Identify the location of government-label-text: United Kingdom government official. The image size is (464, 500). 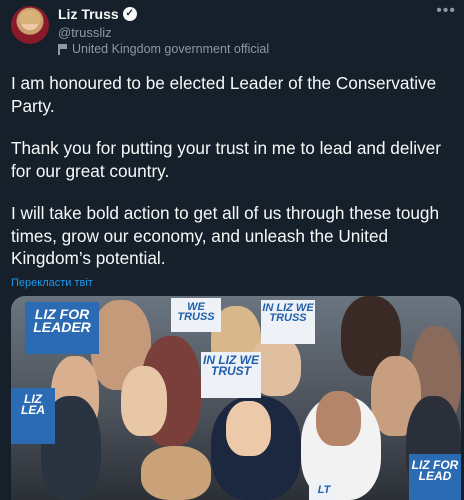
(171, 49).